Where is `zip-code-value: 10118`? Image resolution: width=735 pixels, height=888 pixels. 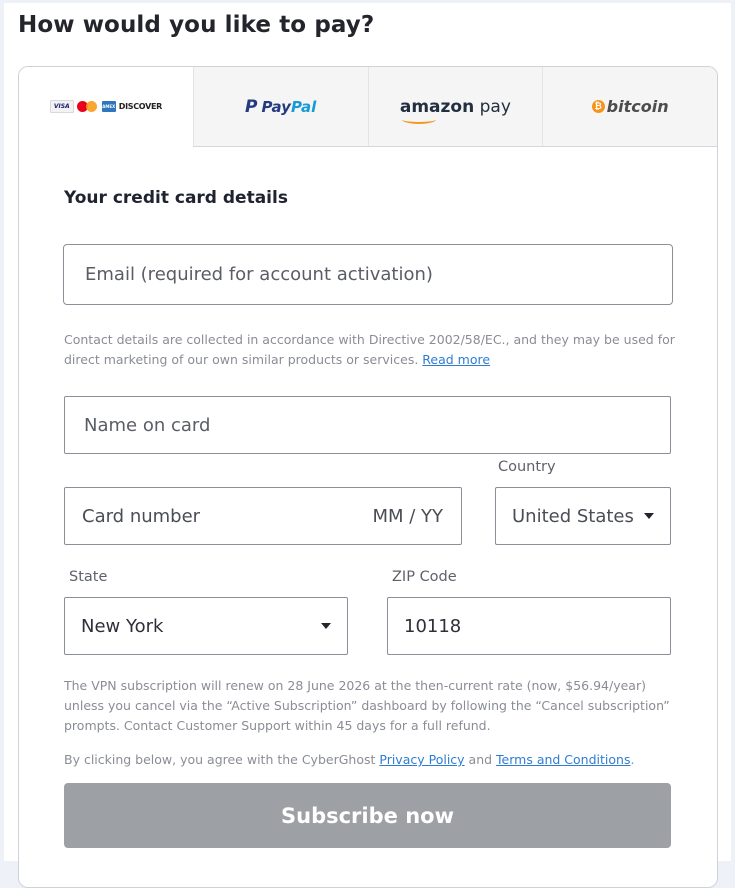
zip-code-value: 10118 is located at coordinates (432, 626).